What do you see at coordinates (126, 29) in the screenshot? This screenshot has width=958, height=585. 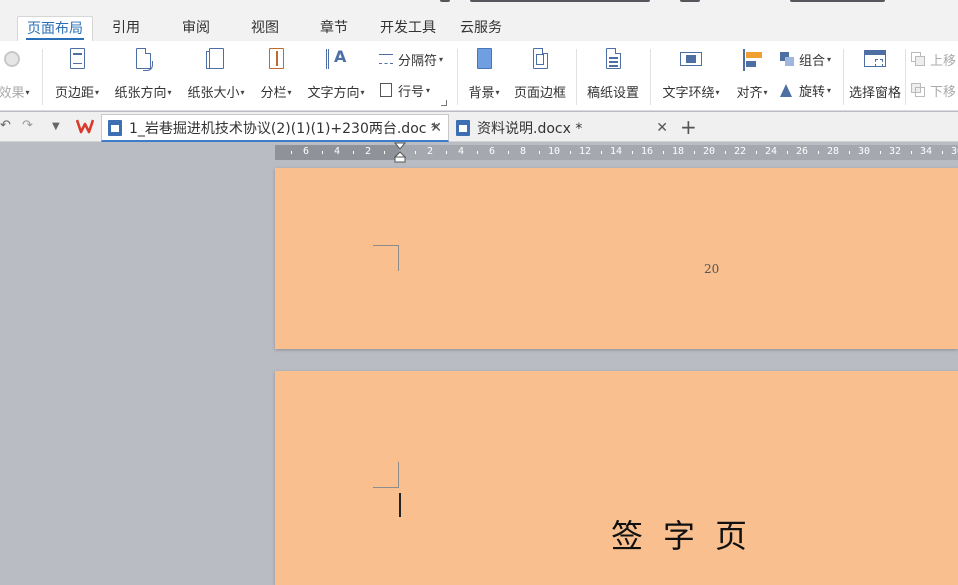 I see `tab-references: 引用` at bounding box center [126, 29].